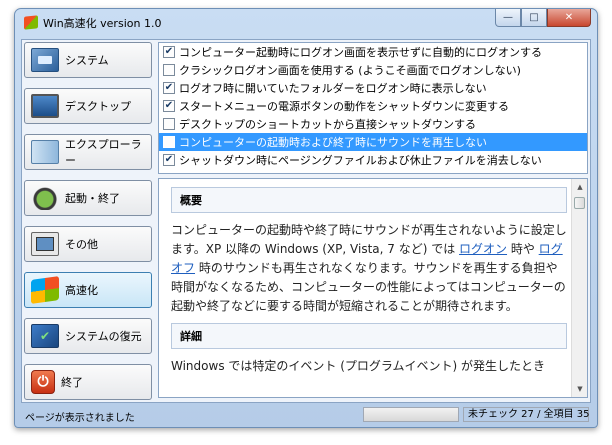  Describe the element at coordinates (45, 290) in the screenshot. I see `windows-logo-icon` at that location.